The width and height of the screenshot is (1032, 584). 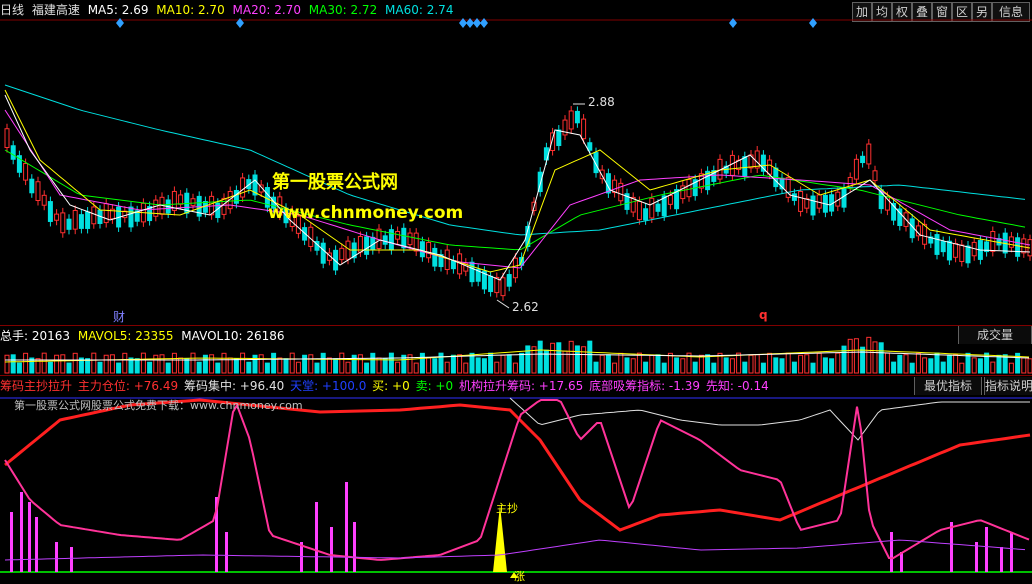 What do you see at coordinates (507, 508) in the screenshot?
I see `zhuchao-marker: 主抄` at bounding box center [507, 508].